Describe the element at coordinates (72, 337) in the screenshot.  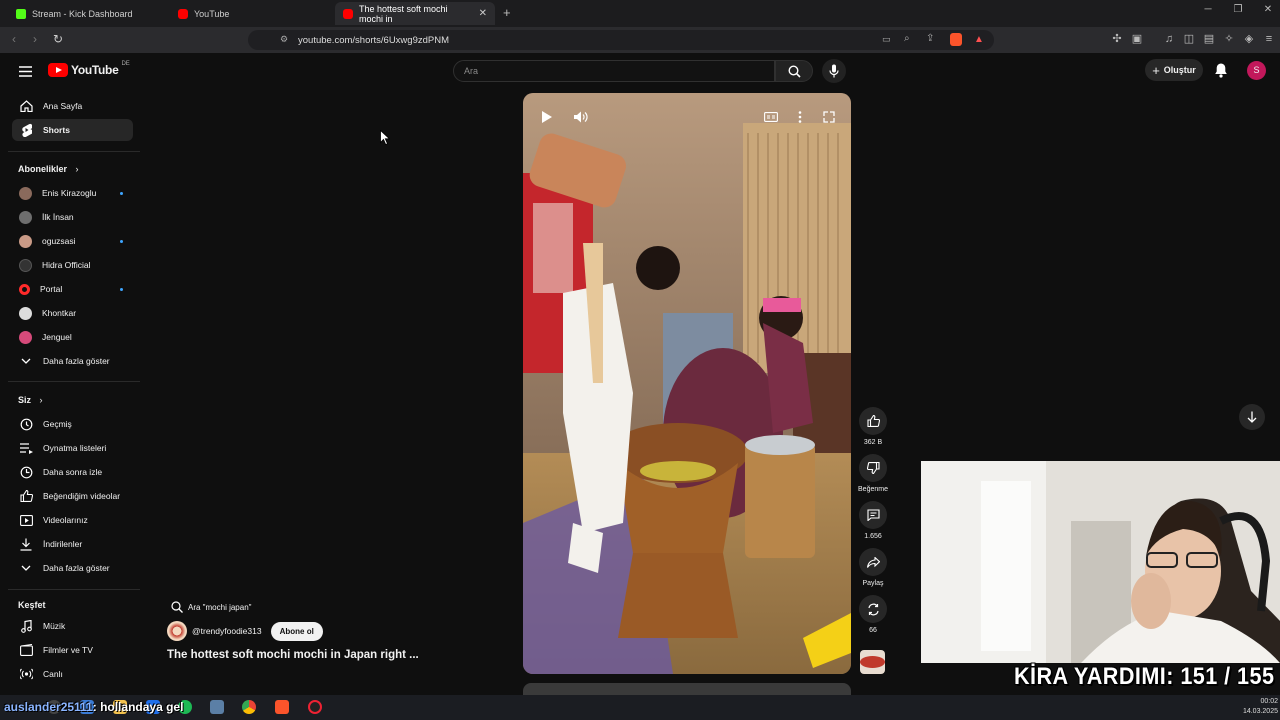
I see `sidebar-item-jenguel: Jenguel` at that location.